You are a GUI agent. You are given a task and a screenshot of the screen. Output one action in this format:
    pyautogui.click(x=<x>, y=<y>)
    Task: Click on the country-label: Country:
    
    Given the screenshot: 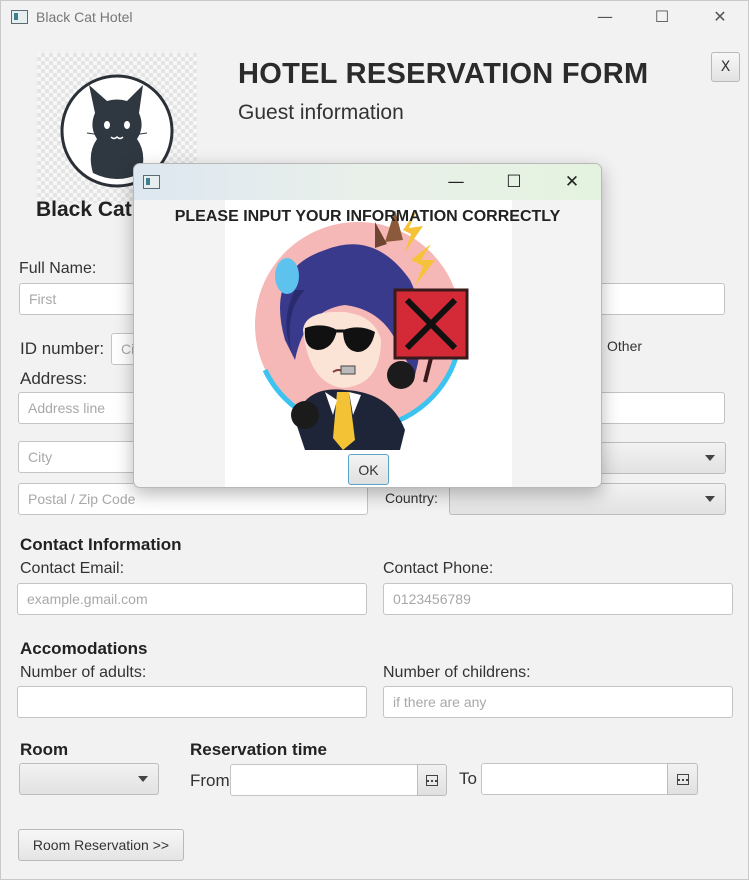 What is the action you would take?
    pyautogui.click(x=411, y=498)
    